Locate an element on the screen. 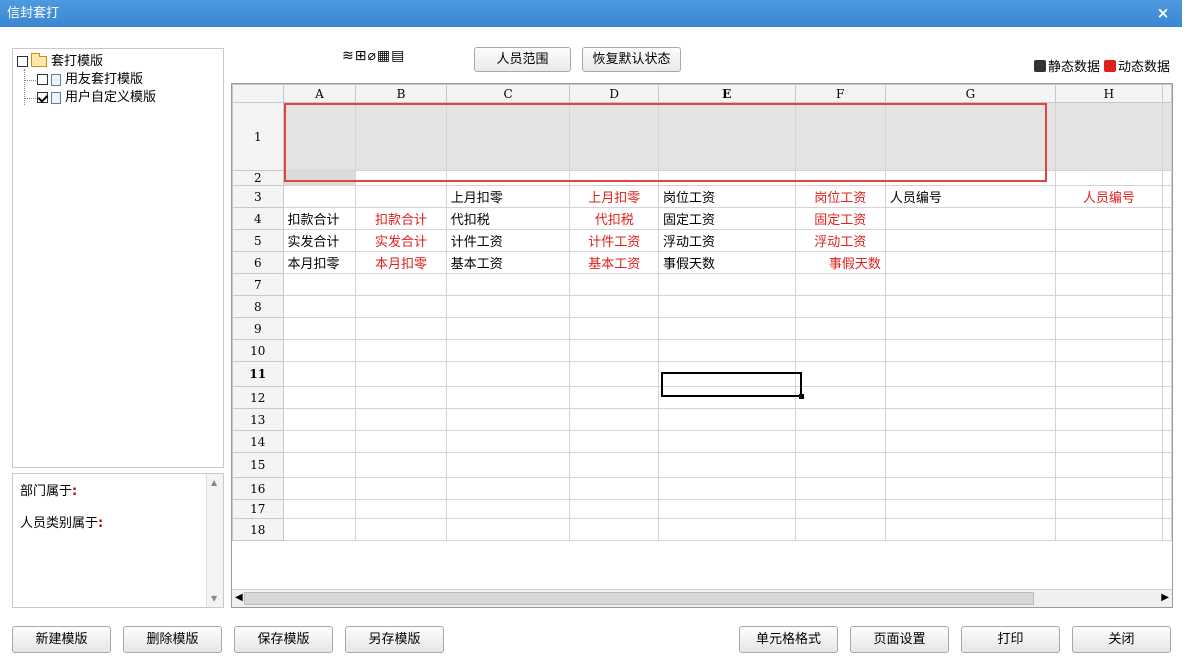  scroll-up-icon: ▲ is located at coordinates (214, 482).